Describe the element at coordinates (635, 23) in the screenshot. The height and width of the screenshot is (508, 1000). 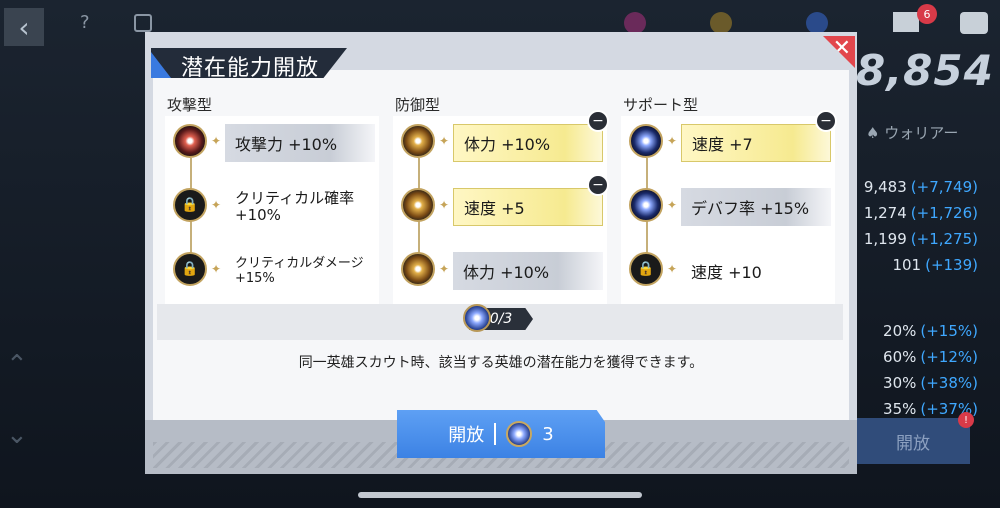
I see `event-icon` at that location.